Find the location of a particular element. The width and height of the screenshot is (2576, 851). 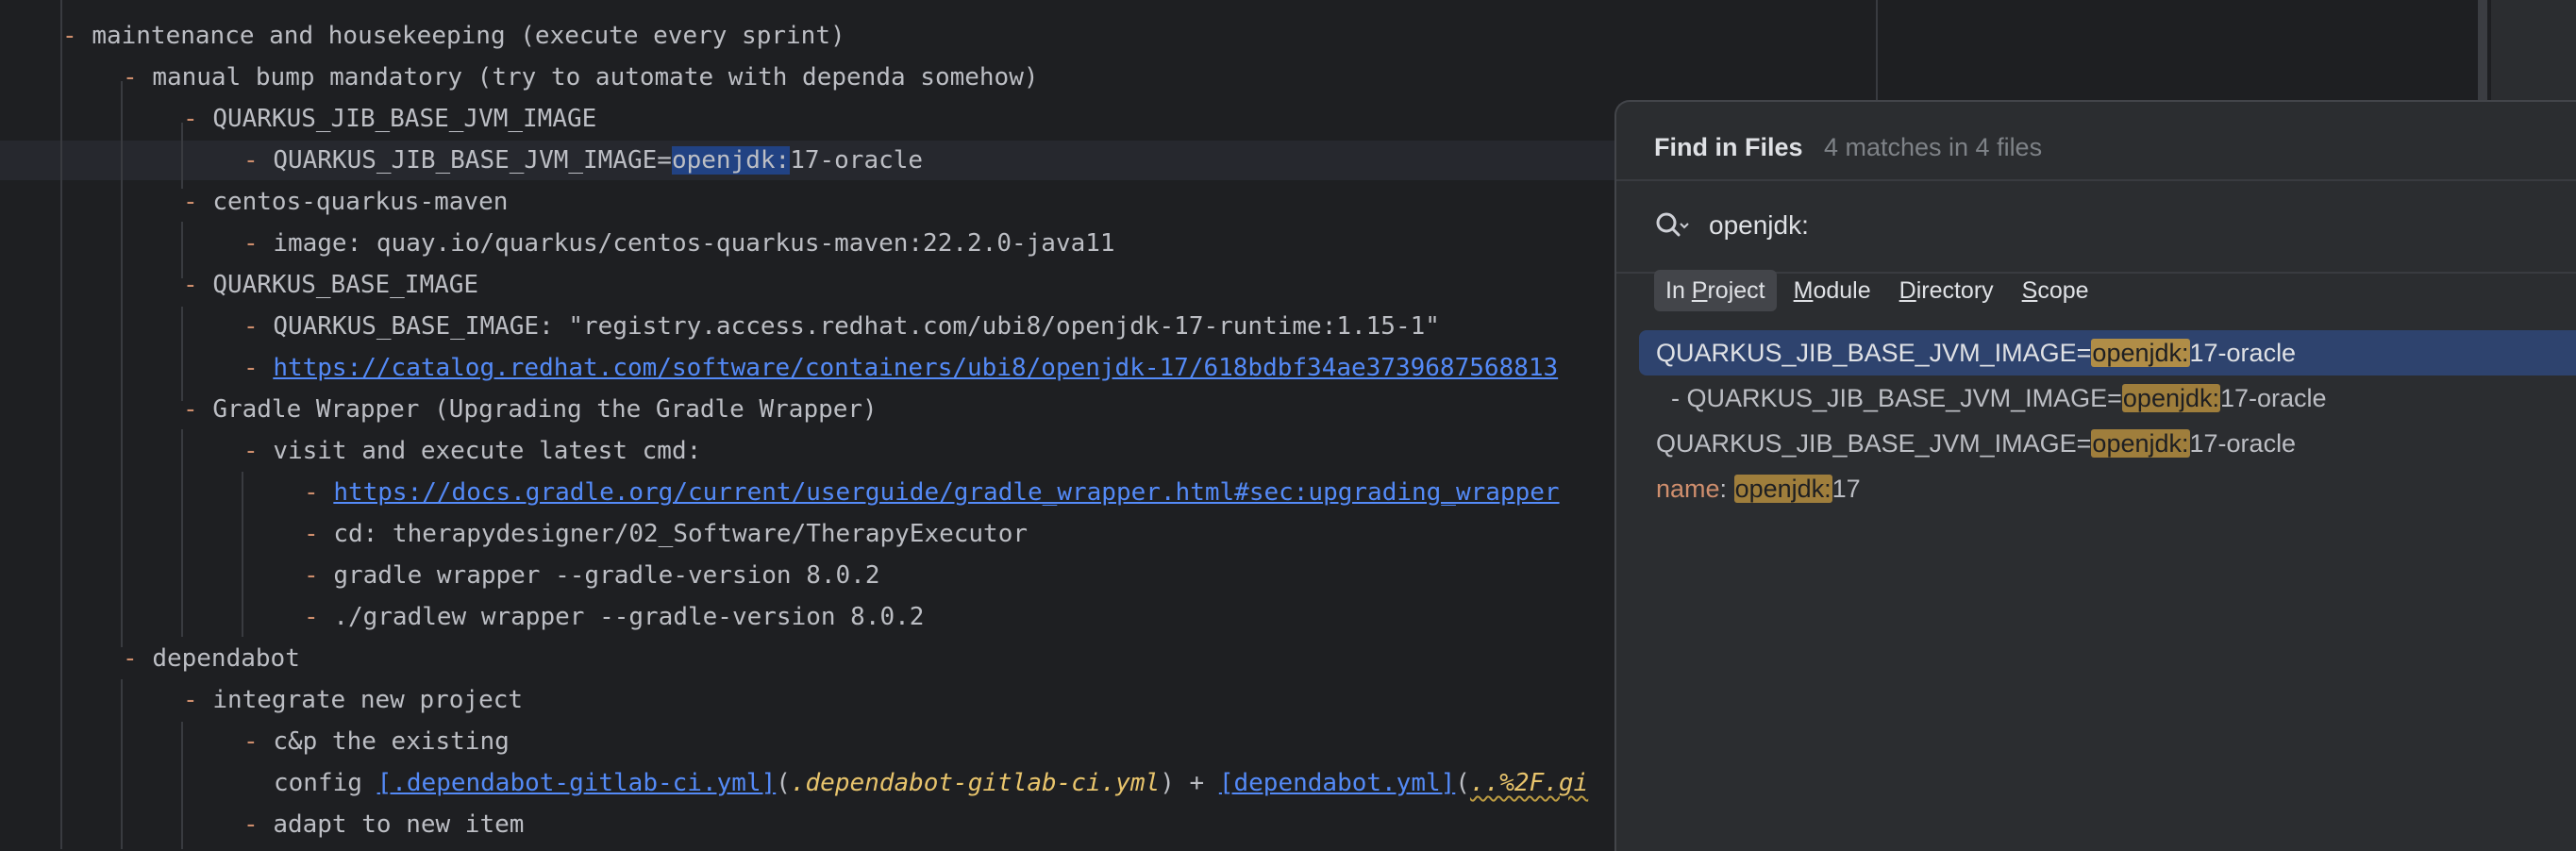

selected-text: openjdk: is located at coordinates (731, 160).